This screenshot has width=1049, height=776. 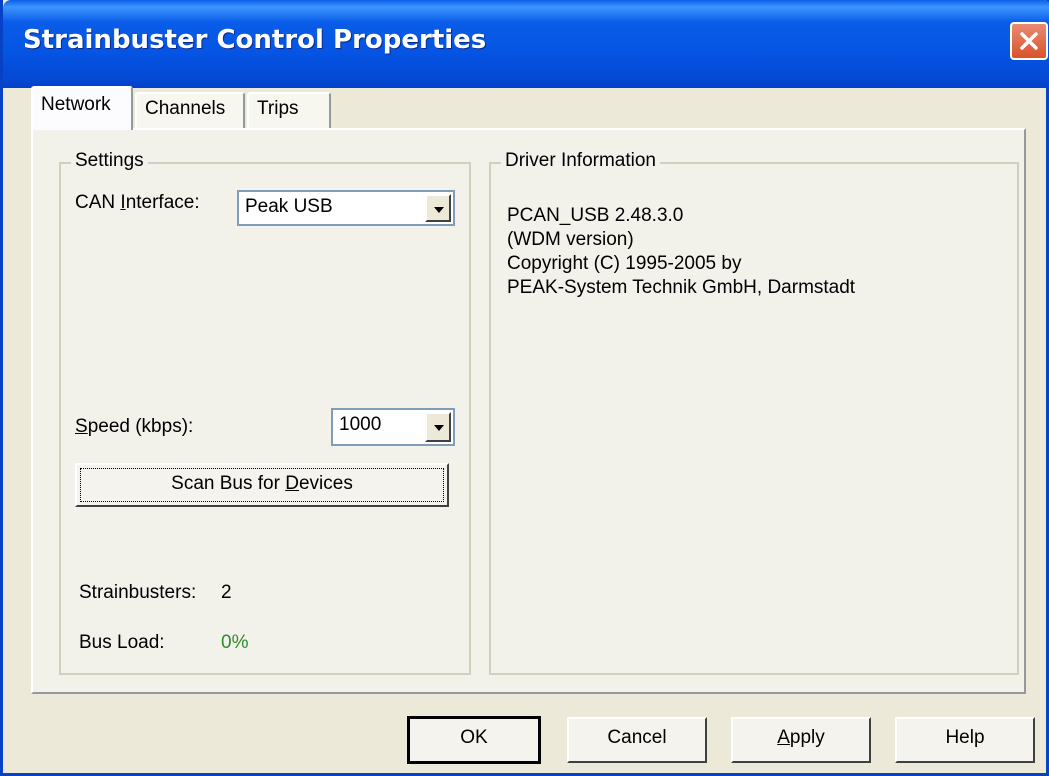 What do you see at coordinates (580, 161) in the screenshot?
I see `driver-legend: Driver Information` at bounding box center [580, 161].